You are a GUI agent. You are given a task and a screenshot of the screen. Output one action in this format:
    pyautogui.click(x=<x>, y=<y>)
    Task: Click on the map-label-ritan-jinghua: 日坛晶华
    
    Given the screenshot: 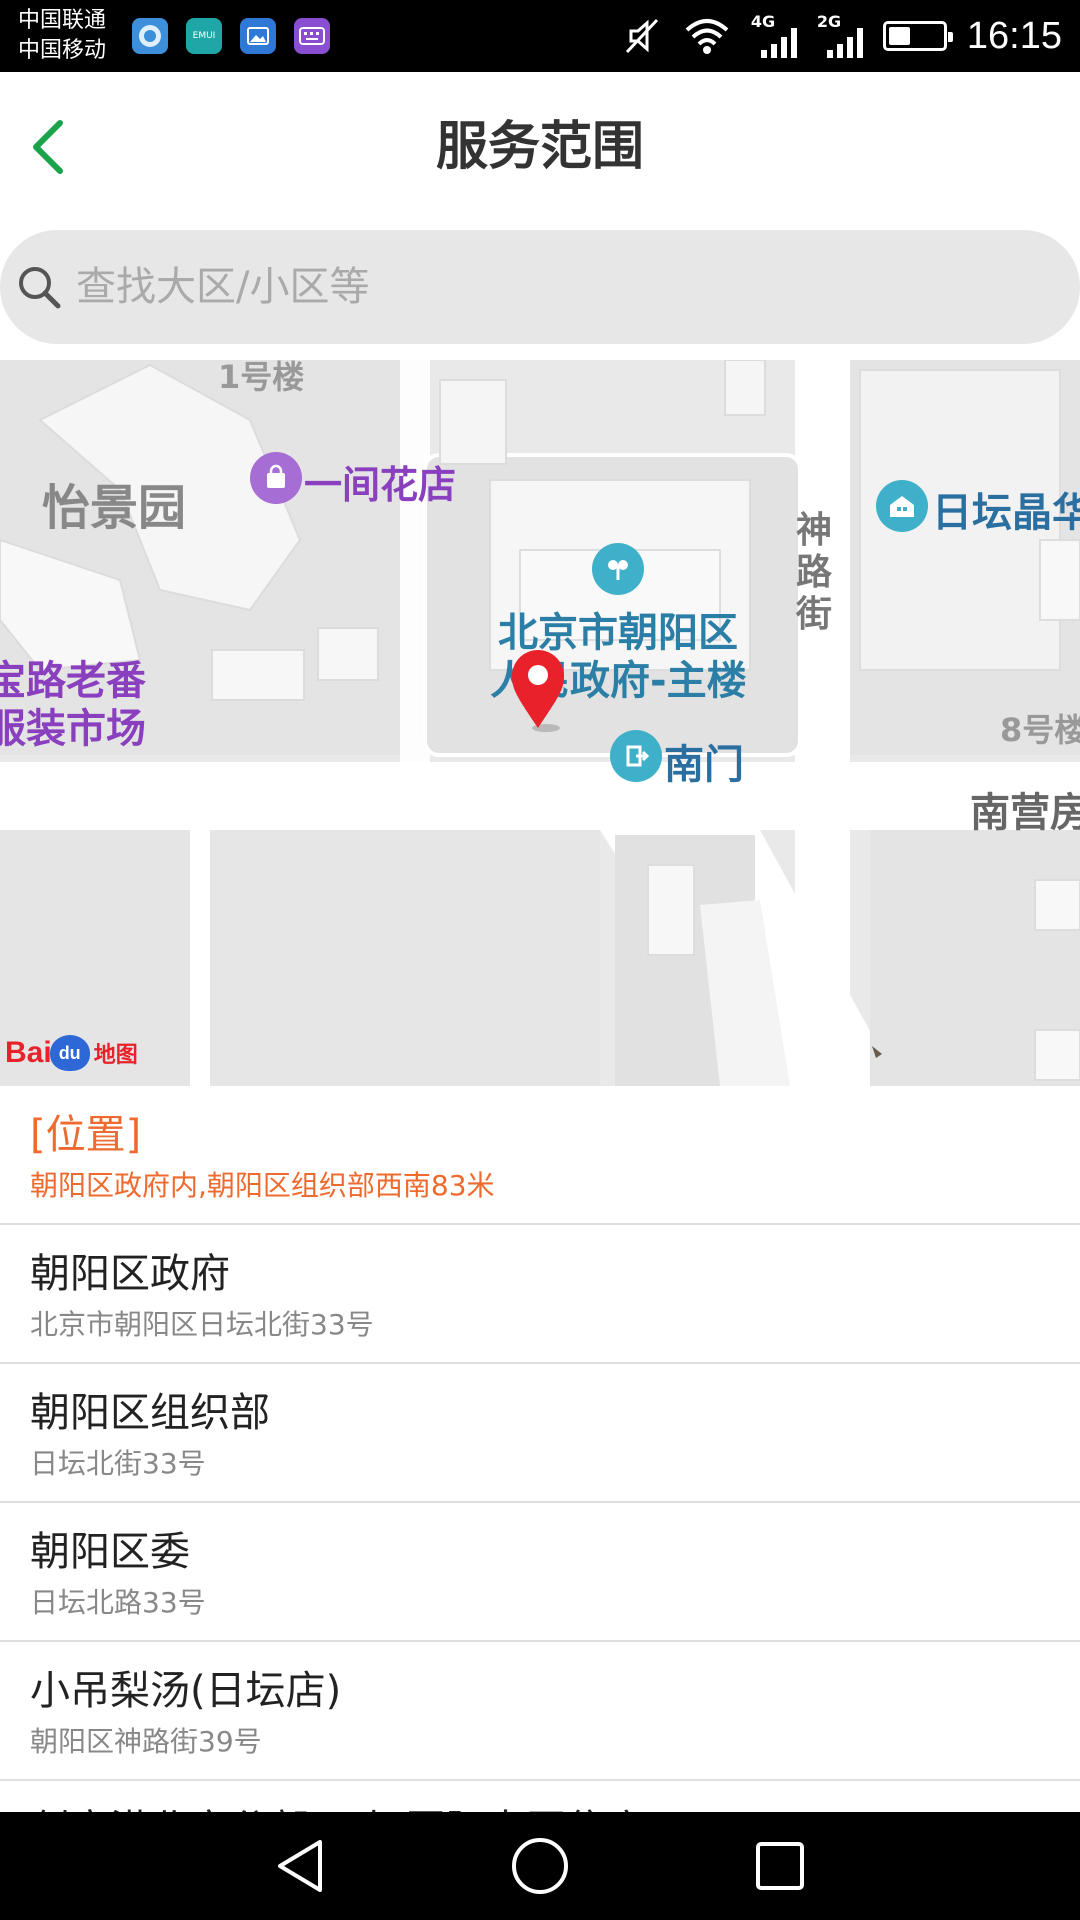 What is the action you would take?
    pyautogui.click(x=1006, y=509)
    